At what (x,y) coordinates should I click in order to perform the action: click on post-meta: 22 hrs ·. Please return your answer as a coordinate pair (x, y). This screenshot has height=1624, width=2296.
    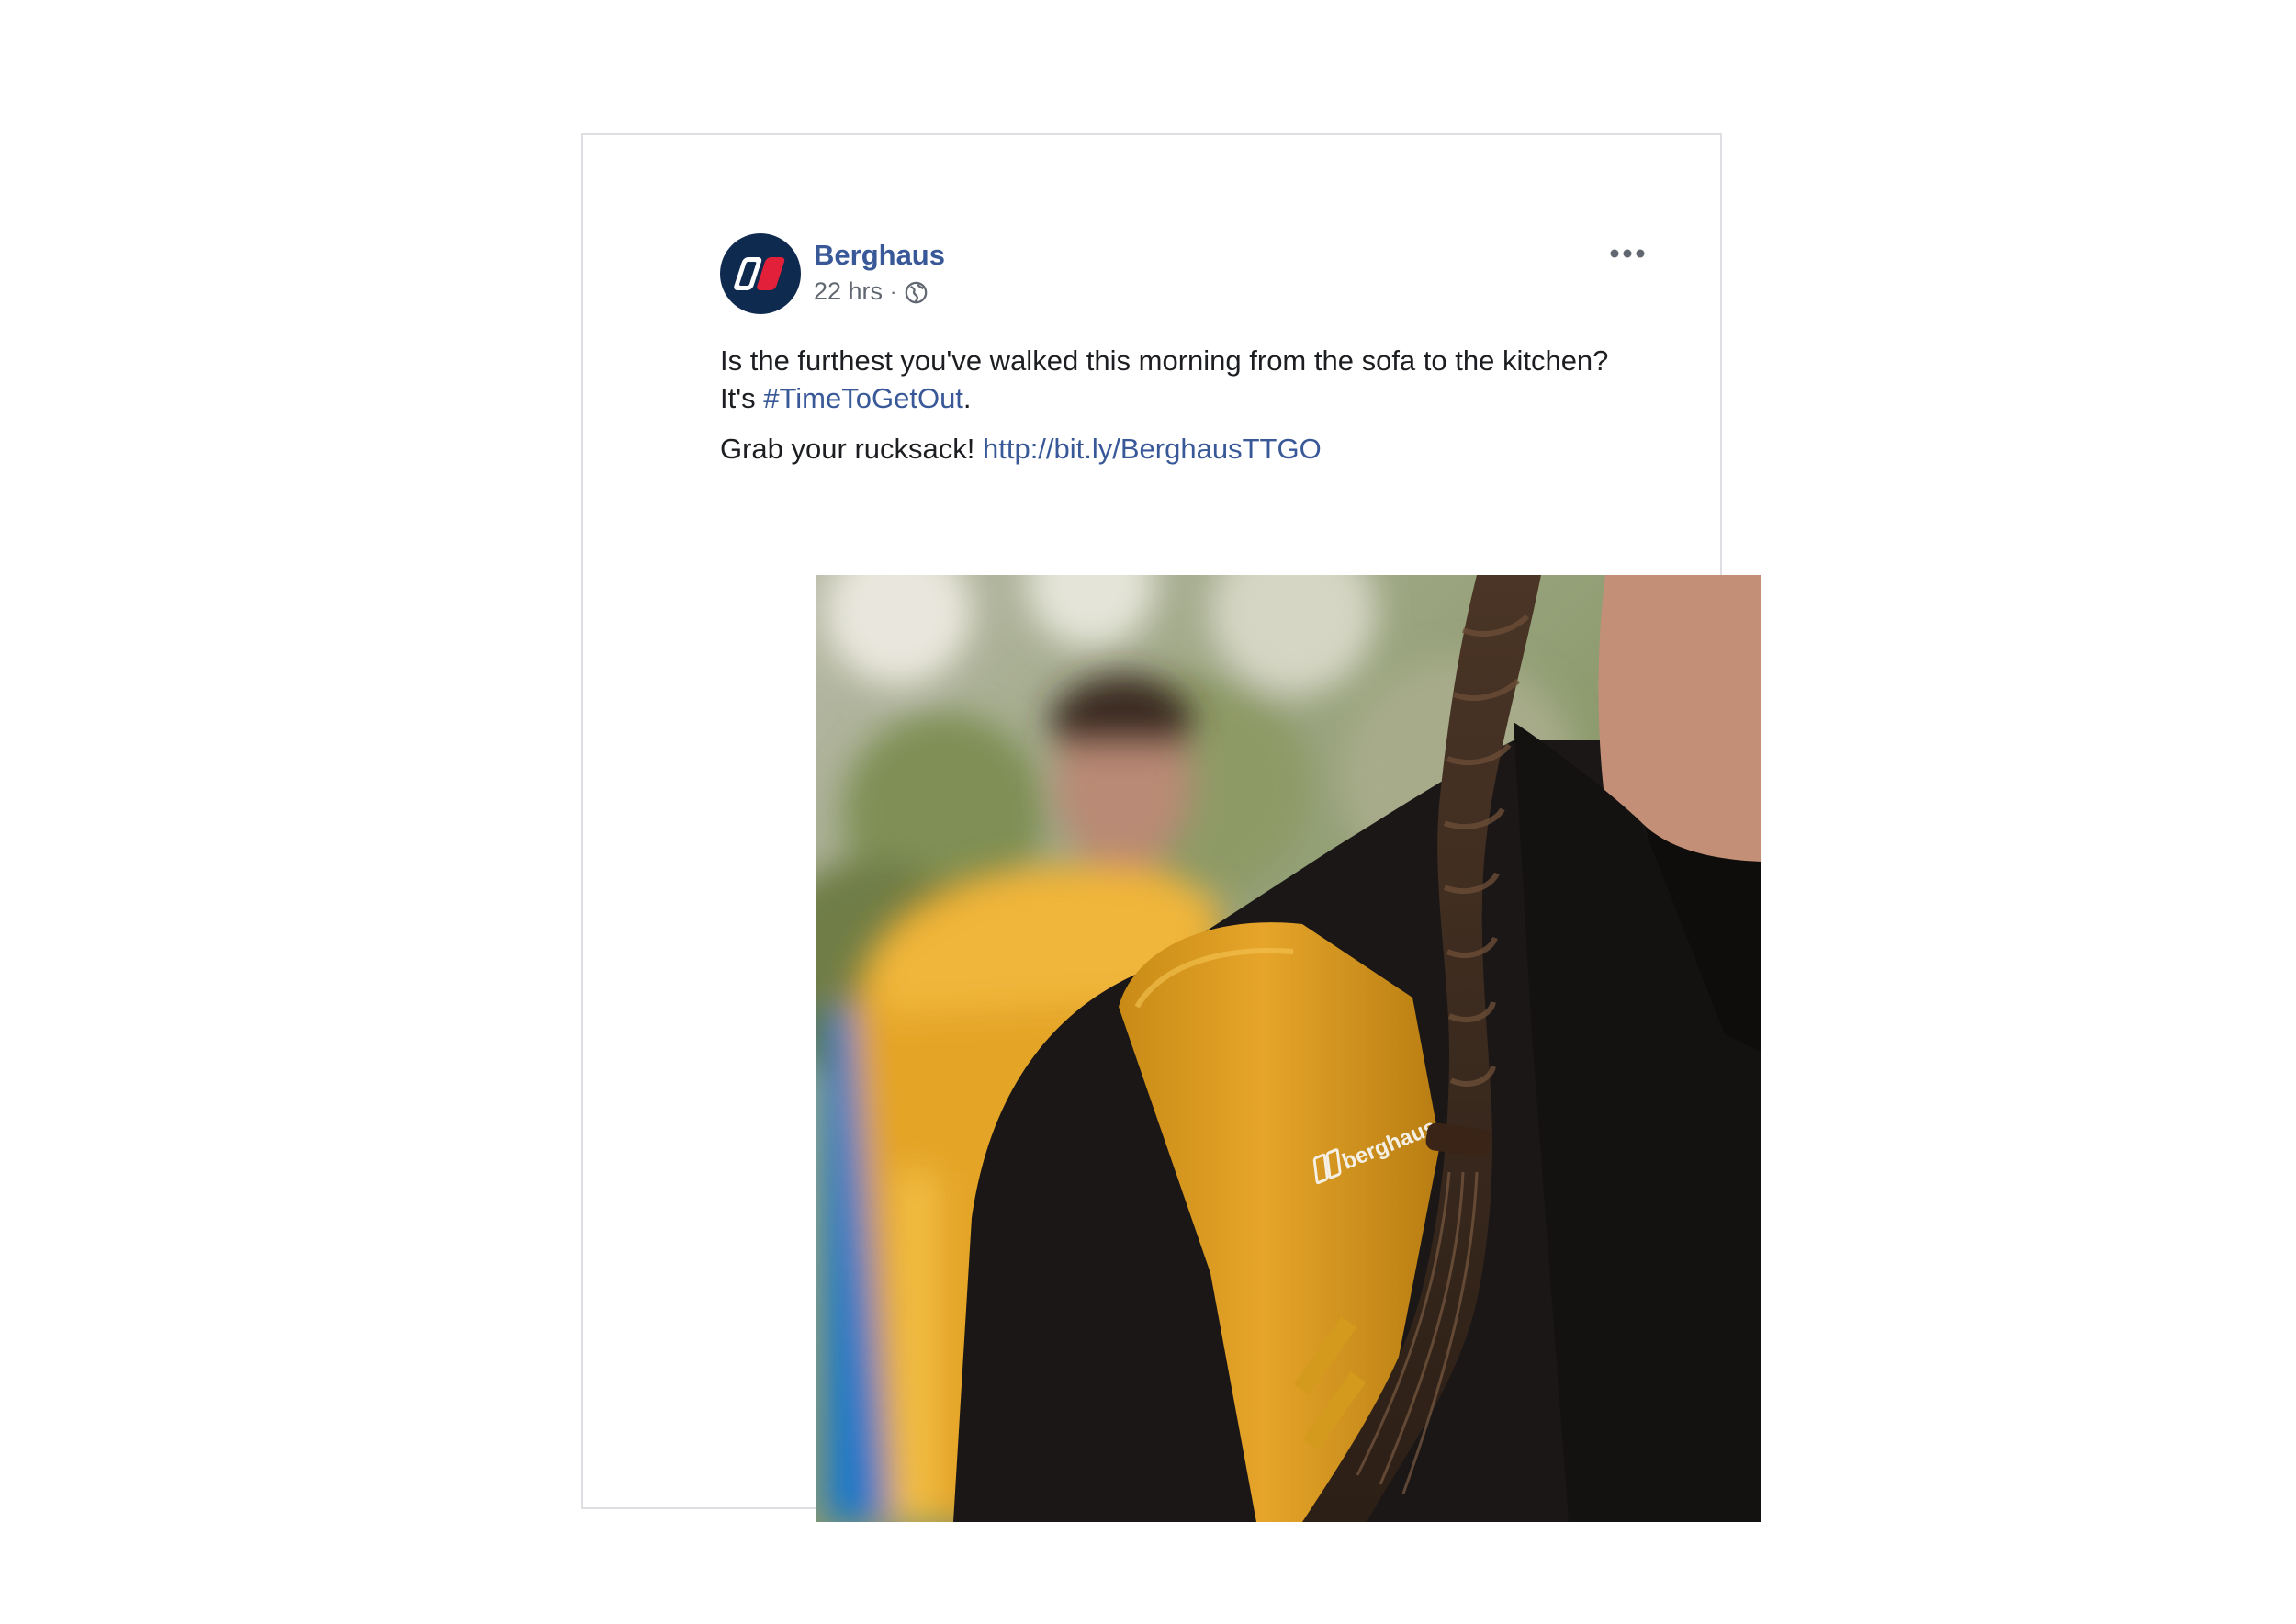
    Looking at the image, I should click on (871, 291).